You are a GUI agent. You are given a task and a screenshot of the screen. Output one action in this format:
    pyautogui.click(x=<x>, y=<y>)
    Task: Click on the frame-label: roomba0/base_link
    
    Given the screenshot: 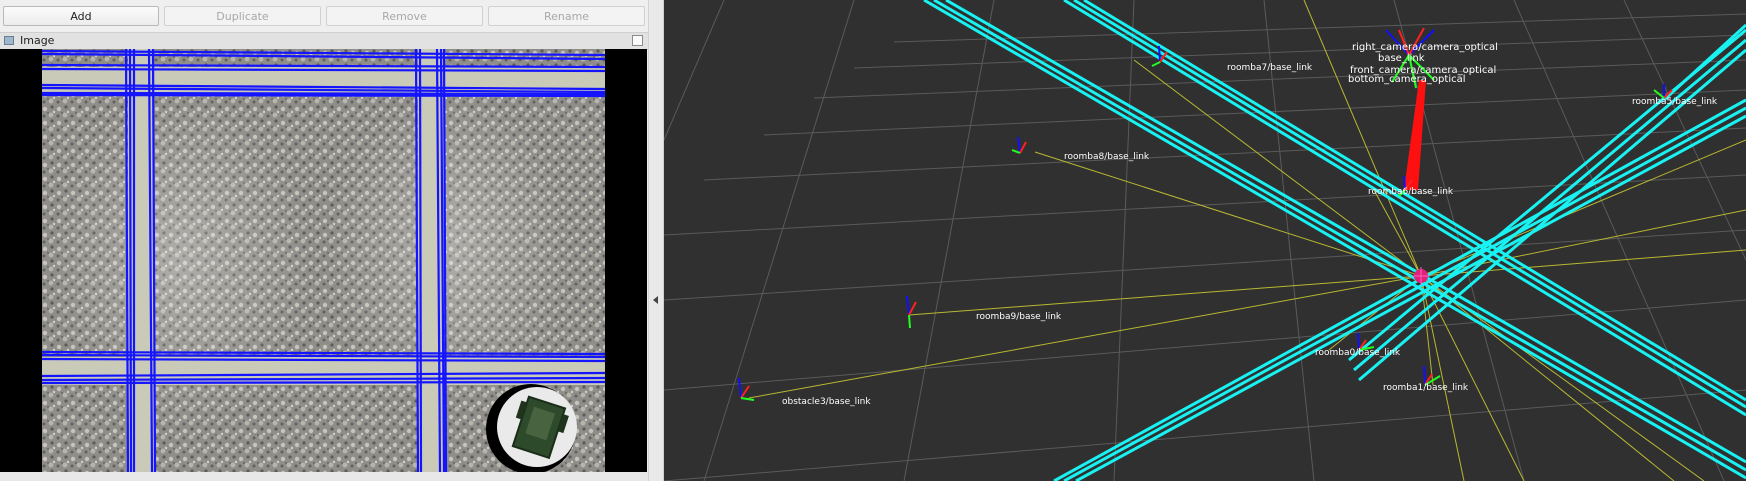 What is the action you would take?
    pyautogui.click(x=1358, y=353)
    